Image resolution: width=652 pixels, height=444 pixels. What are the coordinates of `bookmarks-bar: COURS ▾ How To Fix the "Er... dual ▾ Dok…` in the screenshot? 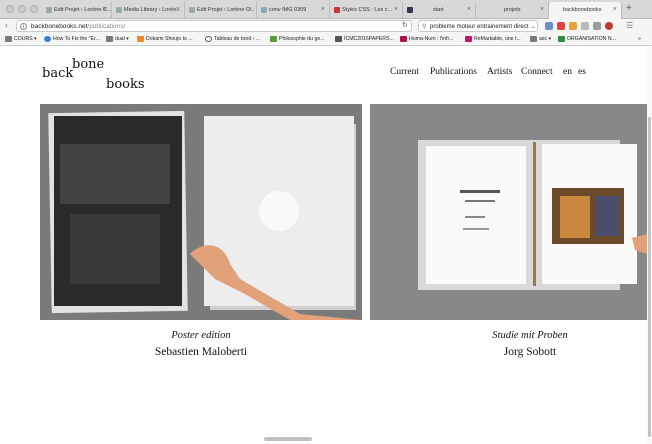 It's located at (326, 39).